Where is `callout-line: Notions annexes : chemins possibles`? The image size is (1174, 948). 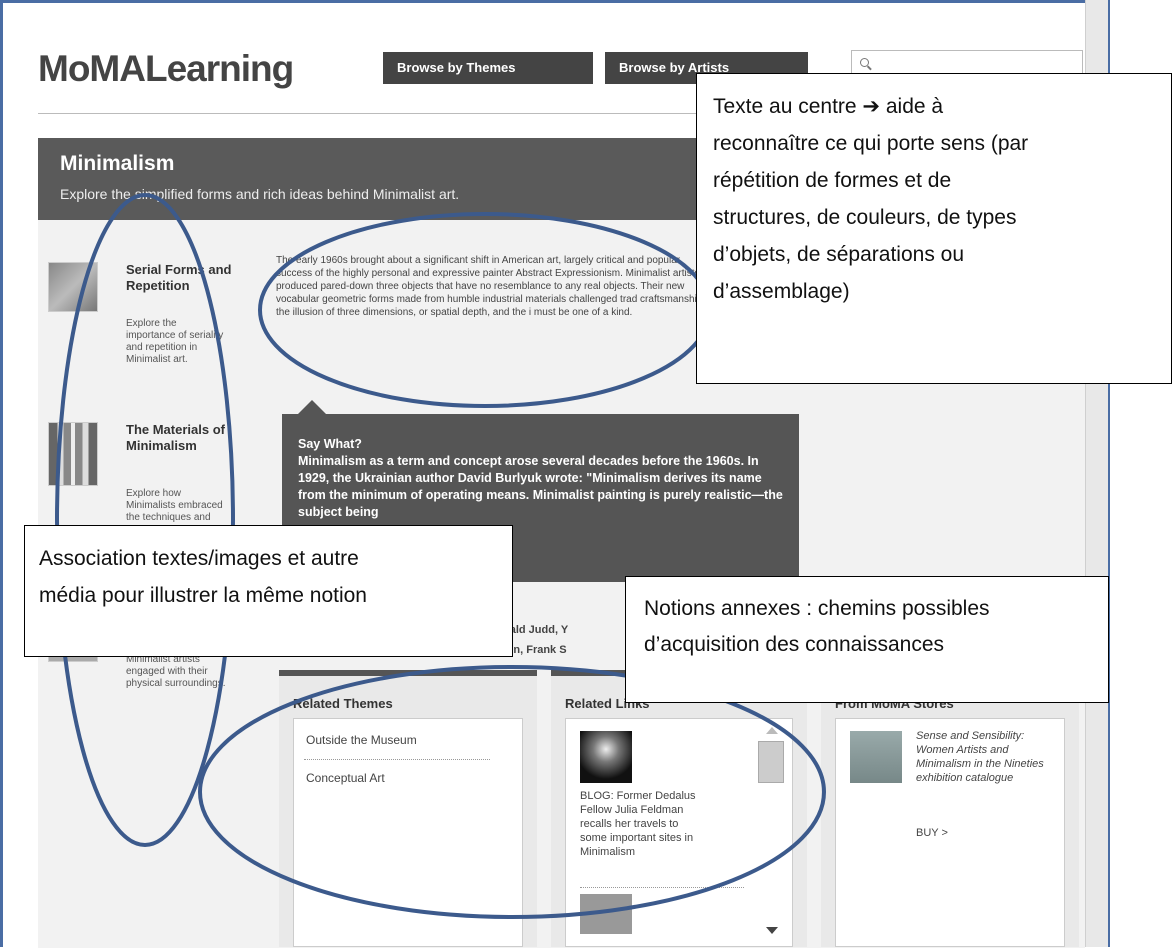 callout-line: Notions annexes : chemins possibles is located at coordinates (817, 608).